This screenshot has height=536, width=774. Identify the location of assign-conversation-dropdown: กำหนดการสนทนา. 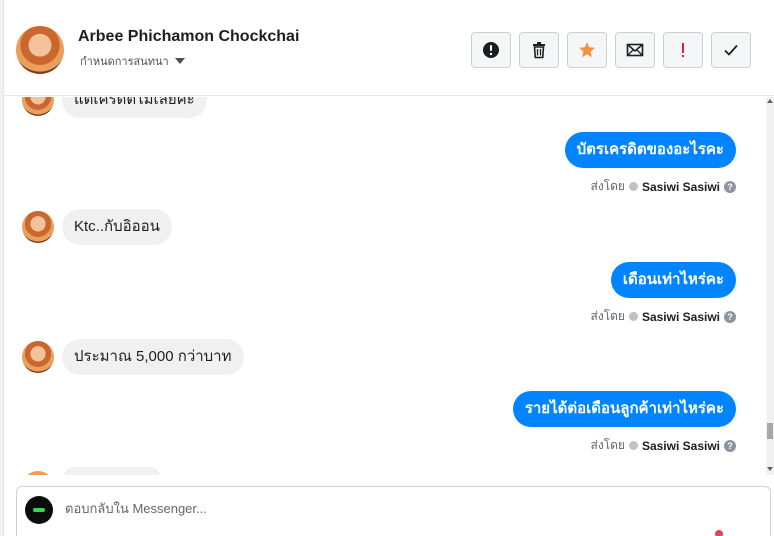
(132, 61).